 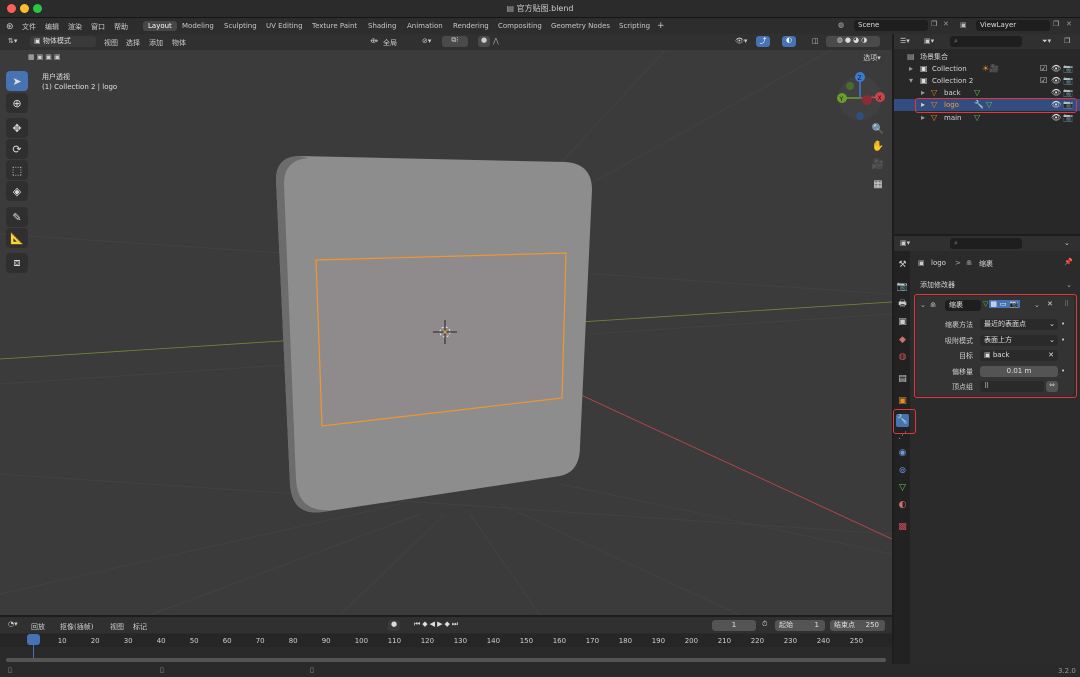 What do you see at coordinates (634, 26) in the screenshot?
I see `tab-scripting: Scripting` at bounding box center [634, 26].